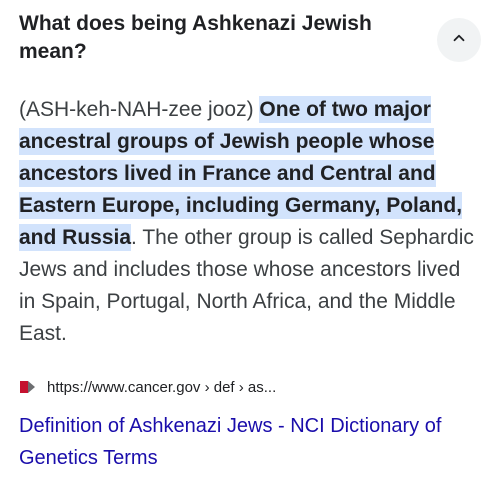  I want to click on chevron-up-icon, so click(459, 40).